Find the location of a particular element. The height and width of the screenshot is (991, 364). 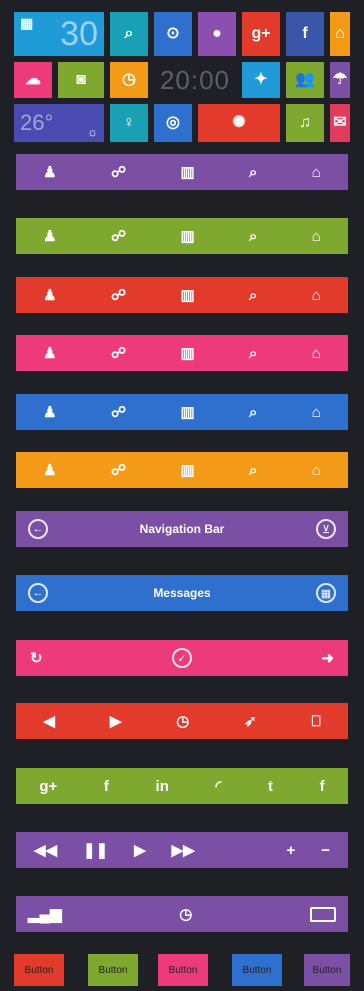

mail-tile: ✉ is located at coordinates (340, 123).